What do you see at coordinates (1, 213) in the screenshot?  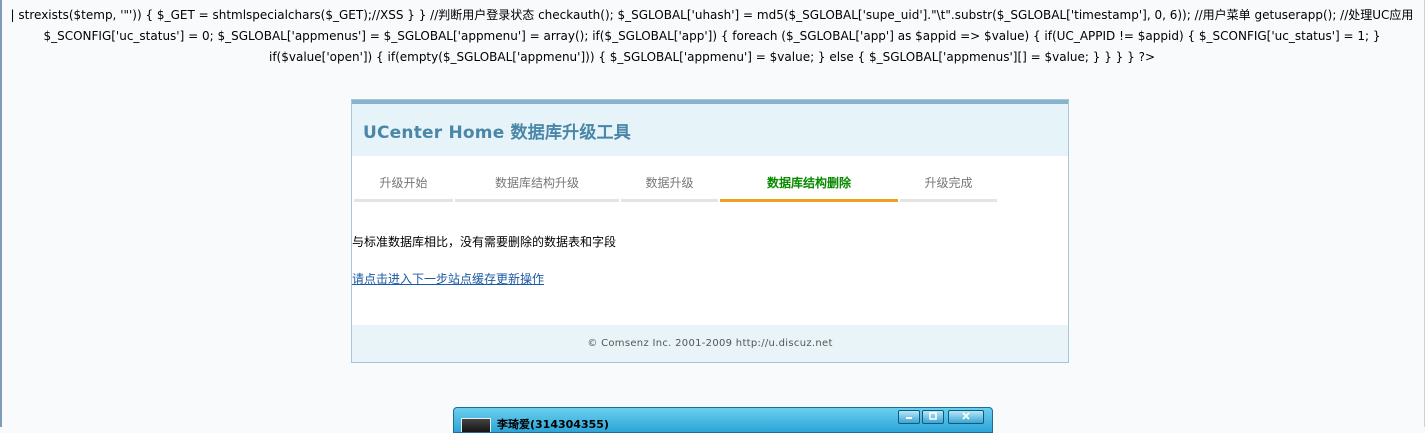 I see `window-left-border` at bounding box center [1, 213].